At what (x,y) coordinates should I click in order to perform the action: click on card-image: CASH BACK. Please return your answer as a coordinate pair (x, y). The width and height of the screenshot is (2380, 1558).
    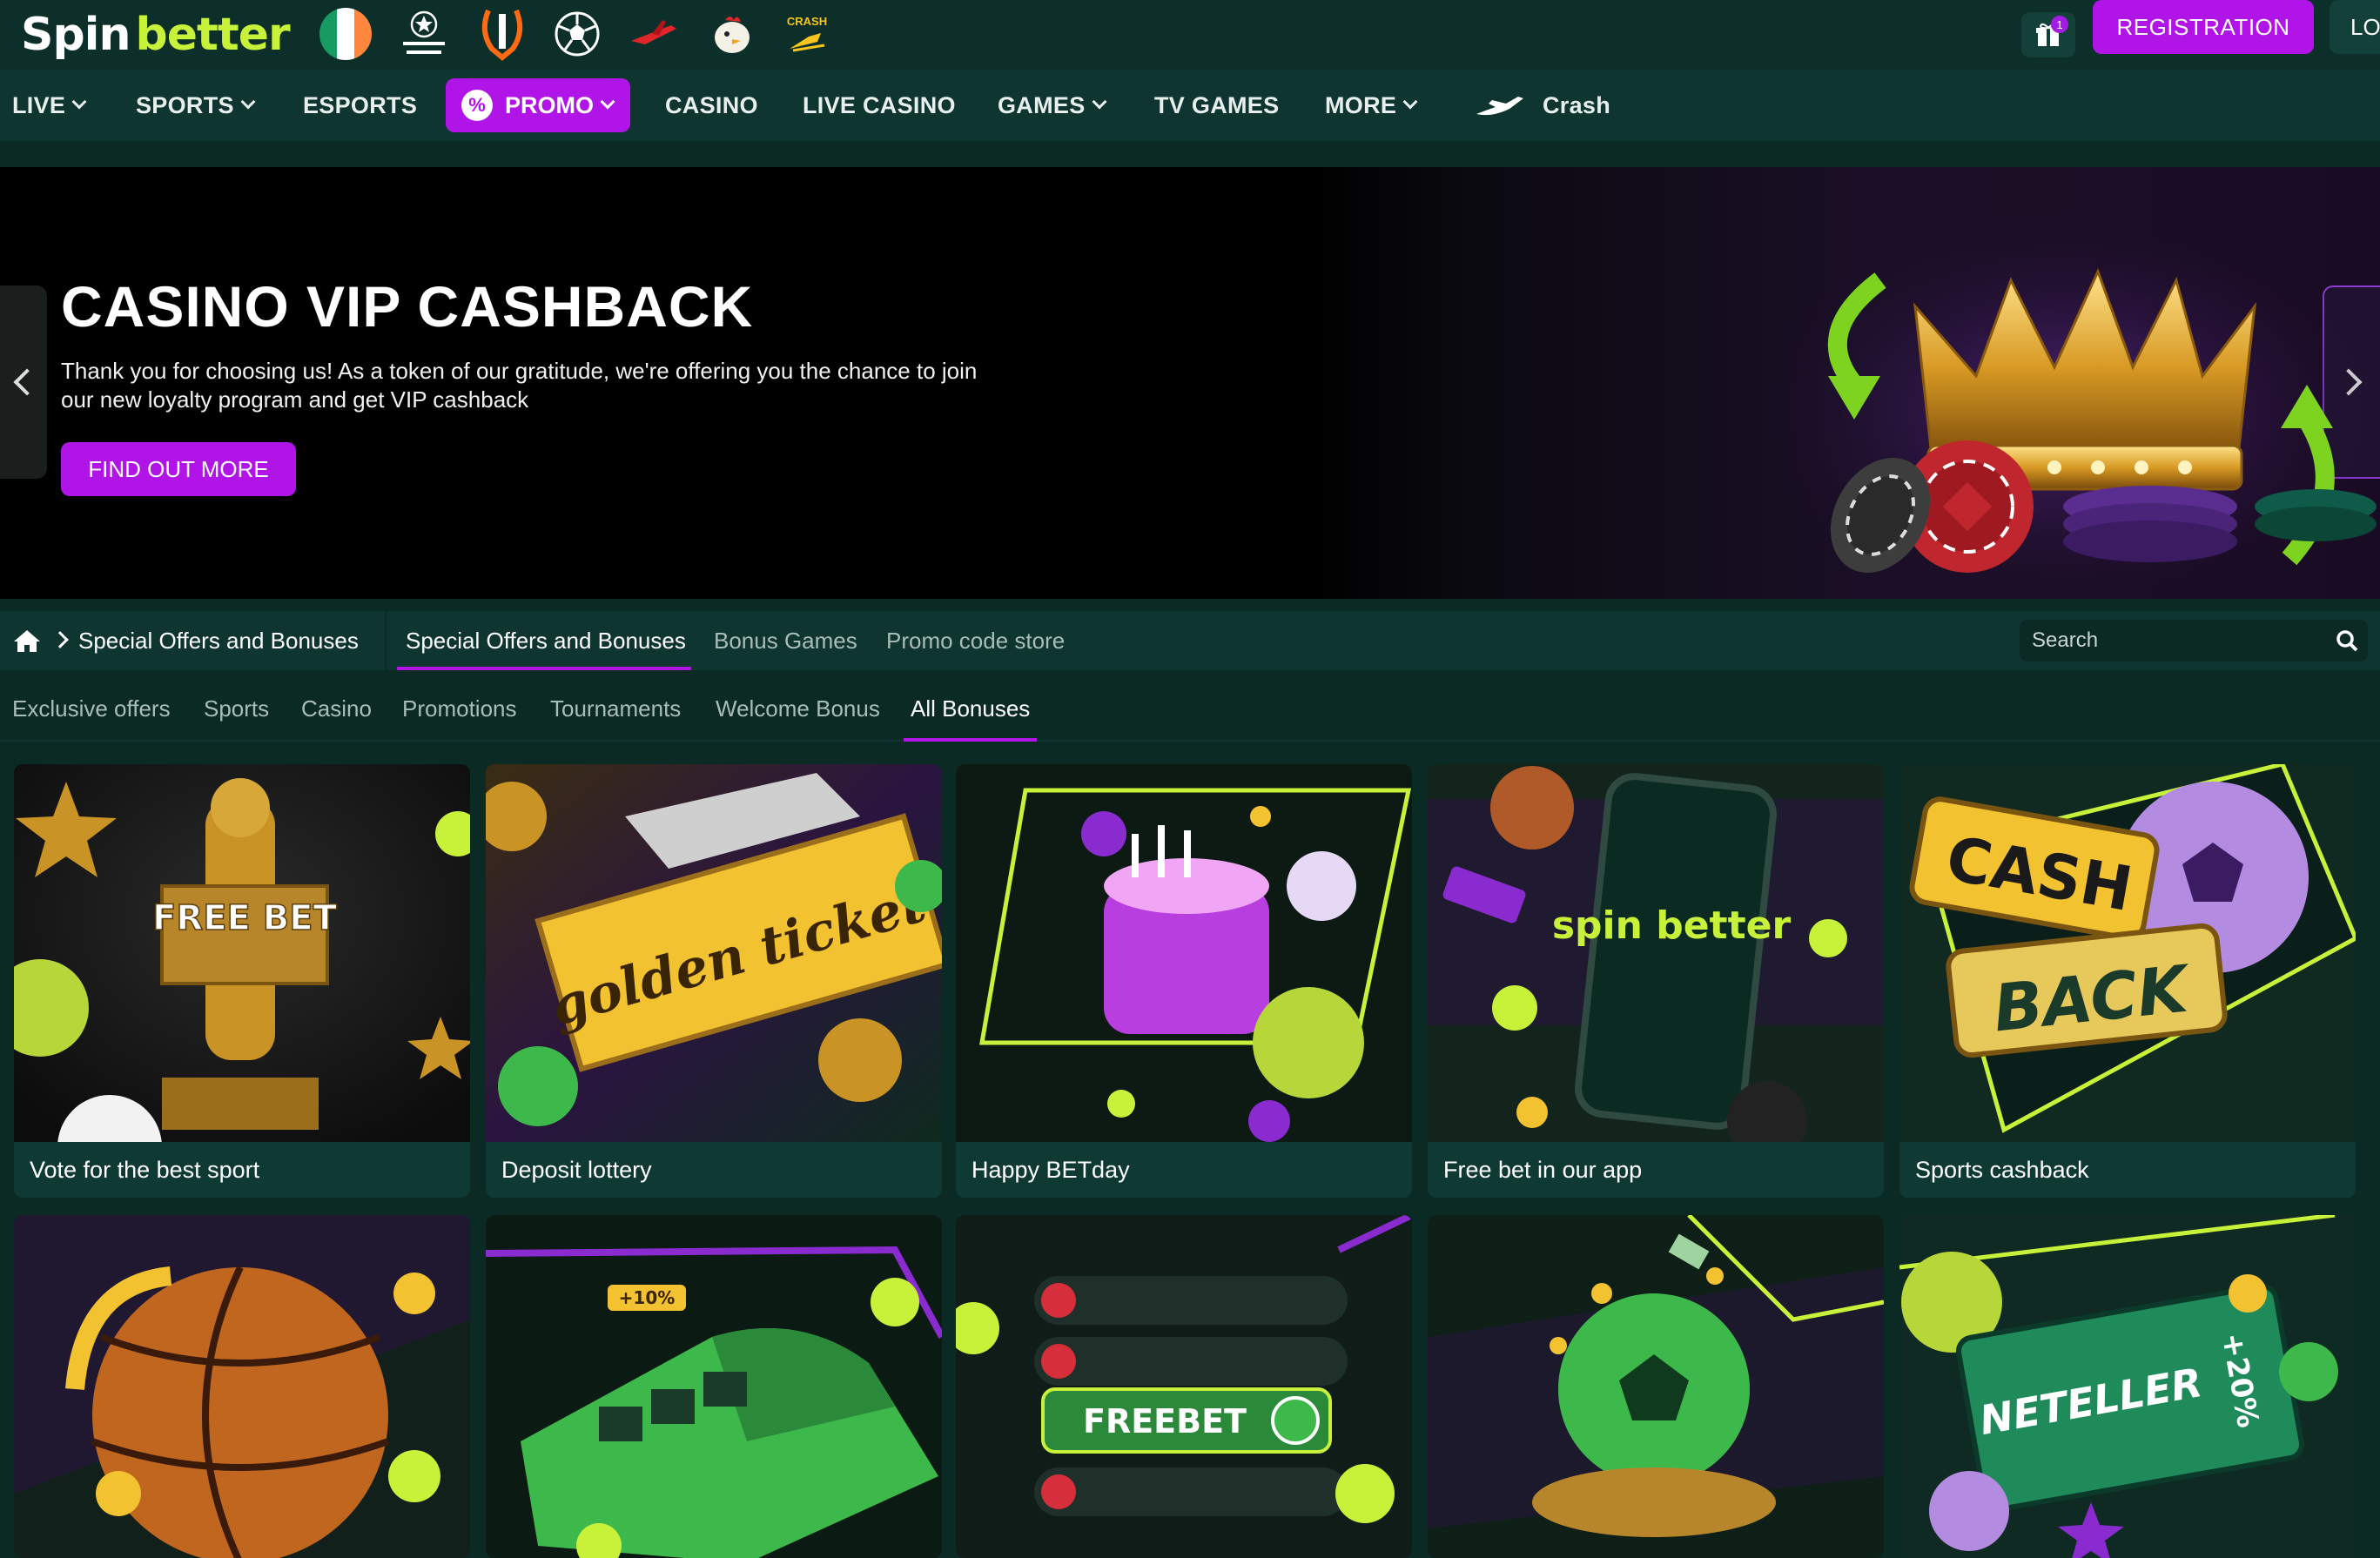
    Looking at the image, I should click on (2127, 953).